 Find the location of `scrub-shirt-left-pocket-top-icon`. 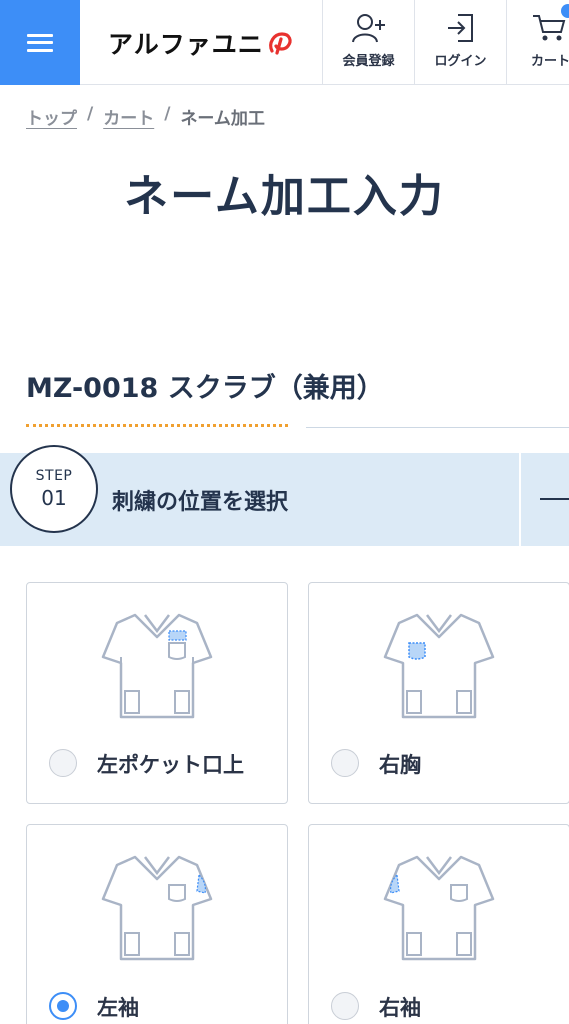

scrub-shirt-left-pocket-top-icon is located at coordinates (157, 666).